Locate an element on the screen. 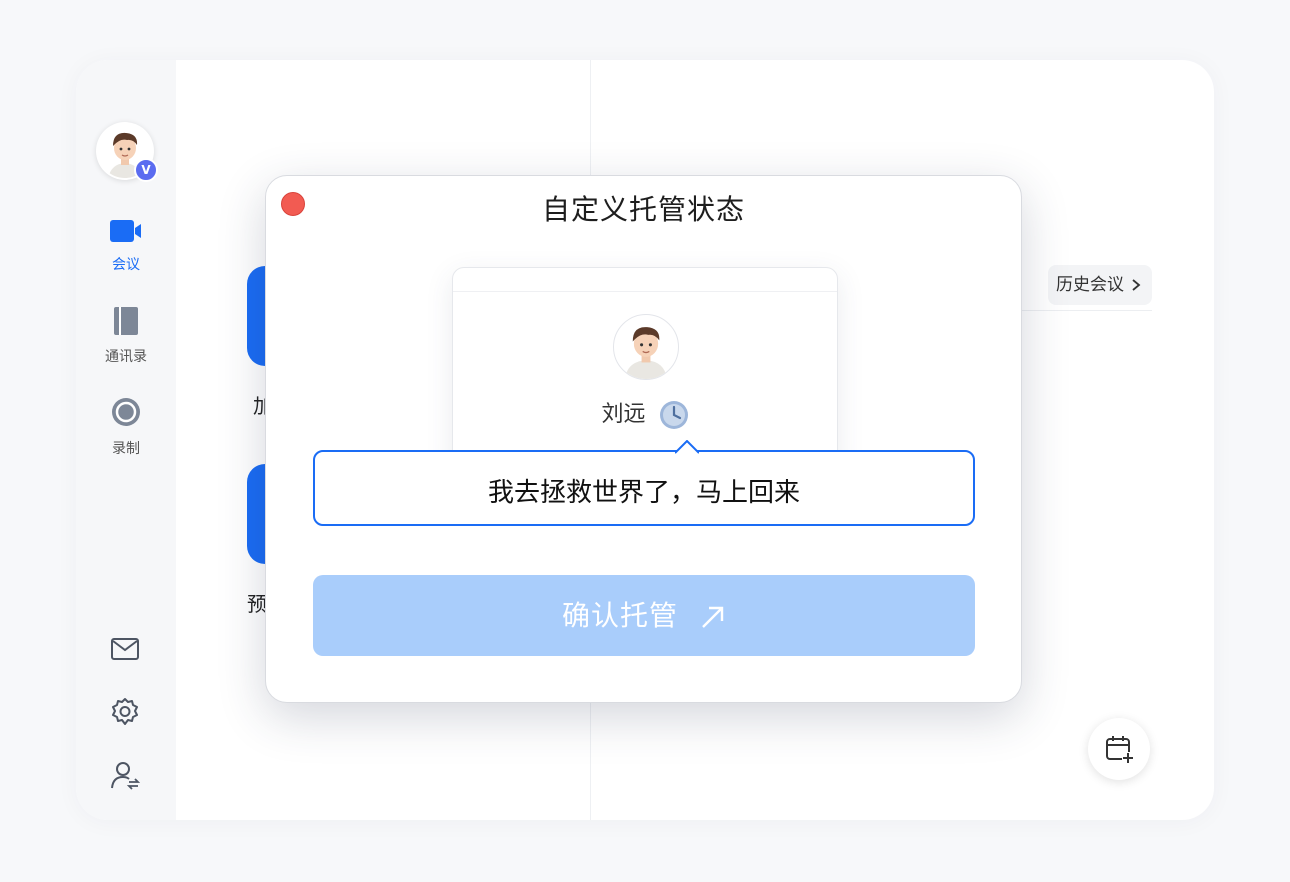 The height and width of the screenshot is (882, 1290). confirm-hosting-label: 确认托管 is located at coordinates (620, 615).